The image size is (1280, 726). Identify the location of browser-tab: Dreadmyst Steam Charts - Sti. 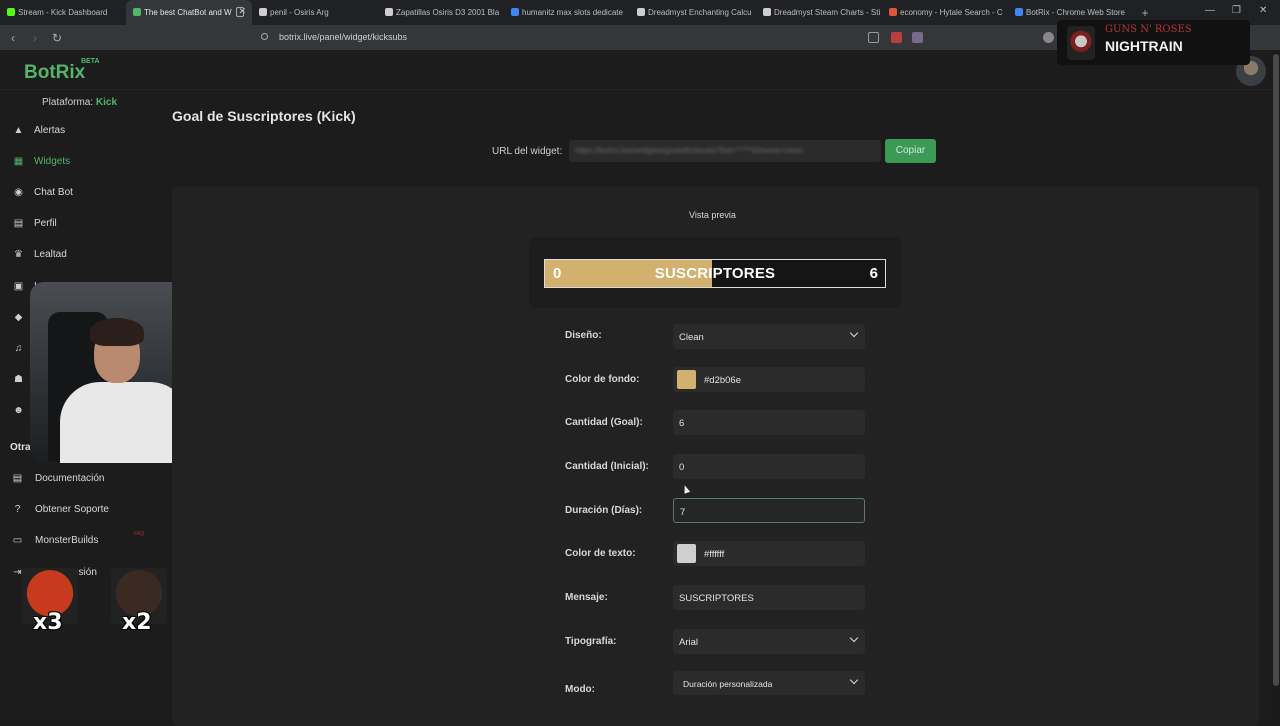
(819, 12).